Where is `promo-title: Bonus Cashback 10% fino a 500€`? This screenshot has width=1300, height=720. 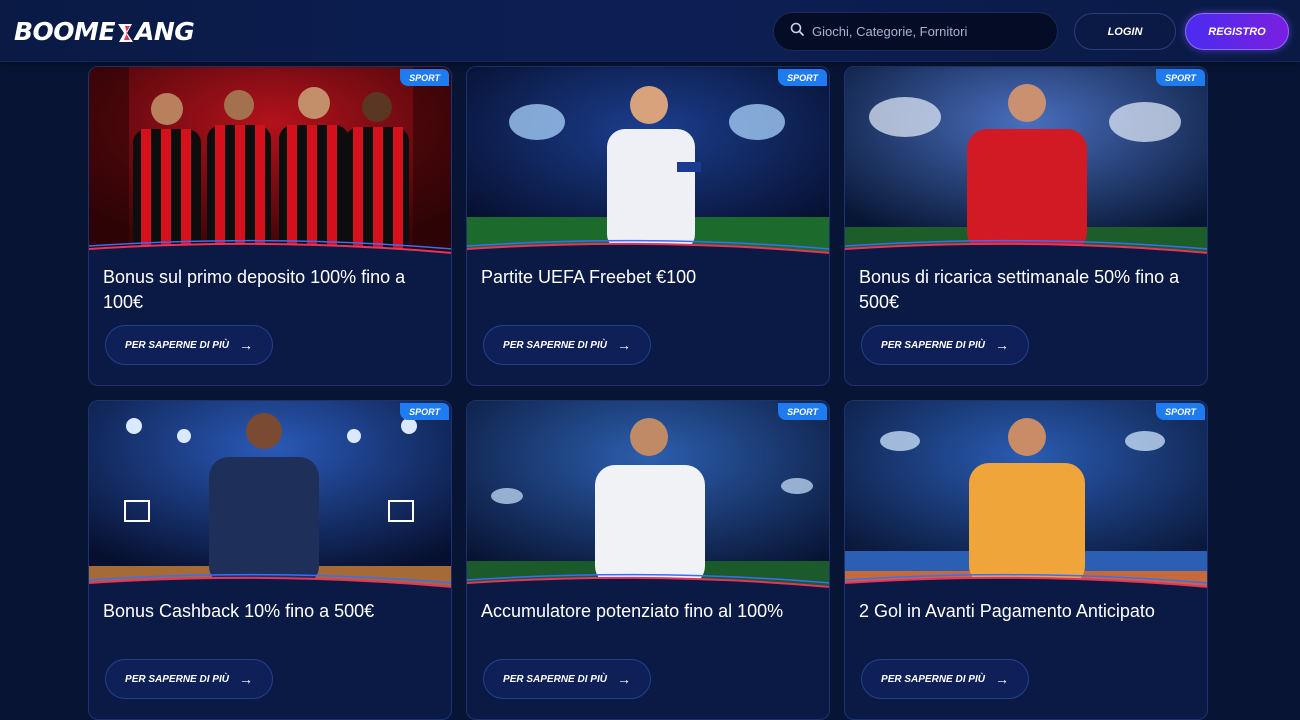
promo-title: Bonus Cashback 10% fino a 500€ is located at coordinates (239, 611).